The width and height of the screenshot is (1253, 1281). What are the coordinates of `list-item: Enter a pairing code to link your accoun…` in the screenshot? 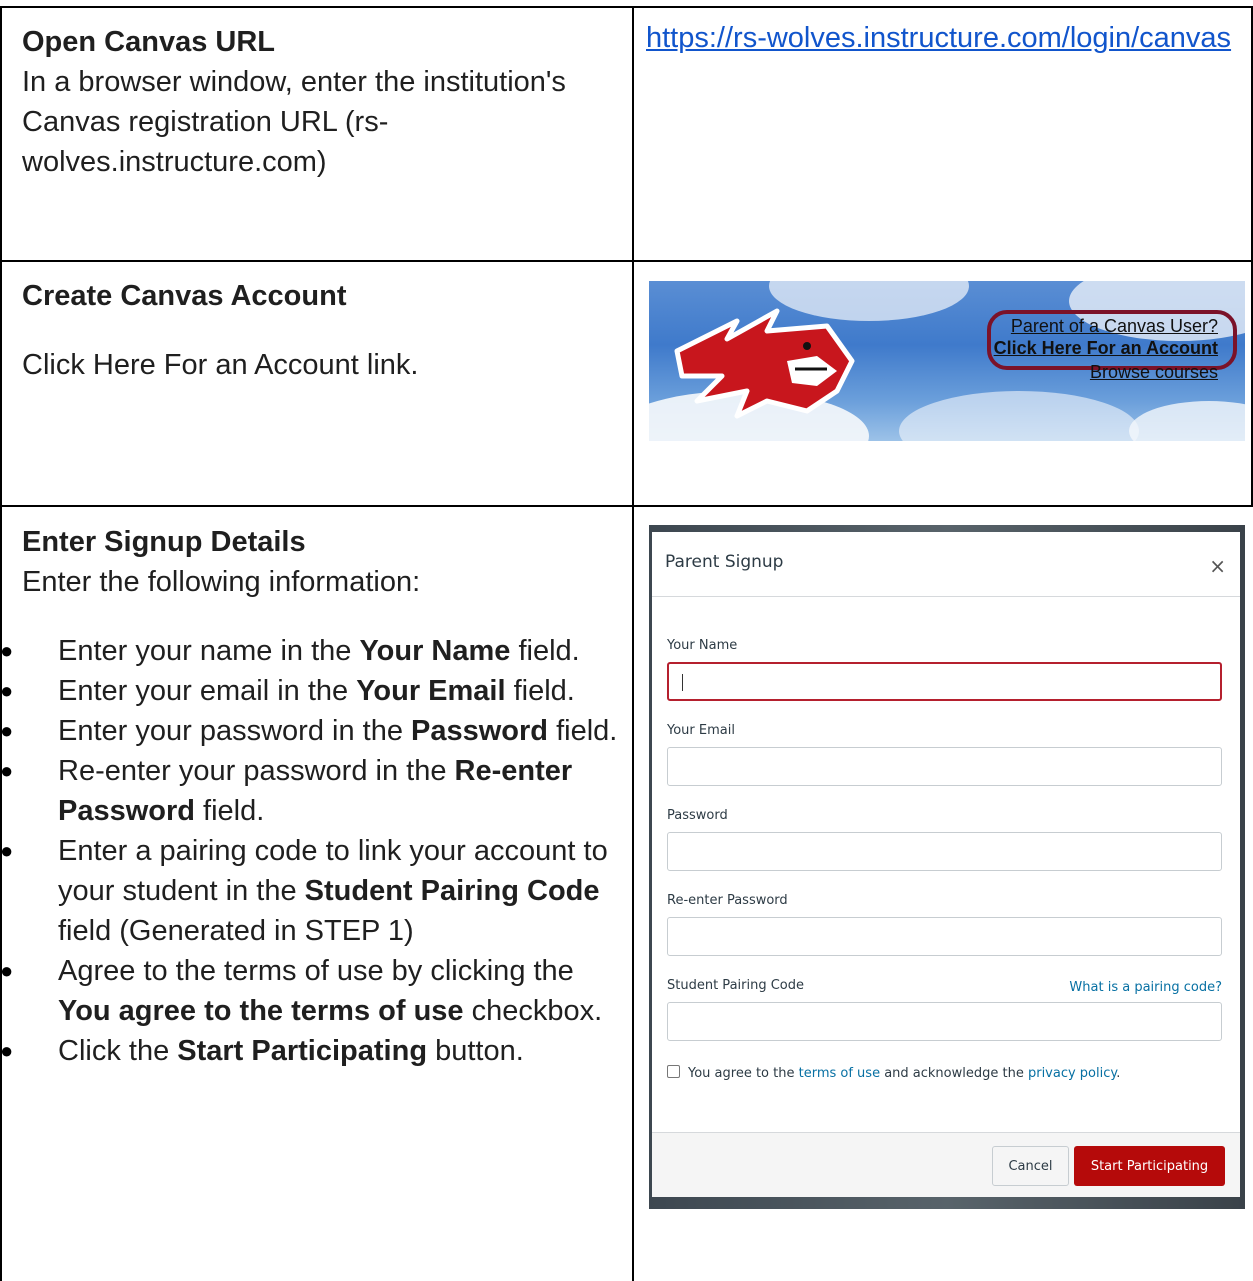 It's located at (310, 891).